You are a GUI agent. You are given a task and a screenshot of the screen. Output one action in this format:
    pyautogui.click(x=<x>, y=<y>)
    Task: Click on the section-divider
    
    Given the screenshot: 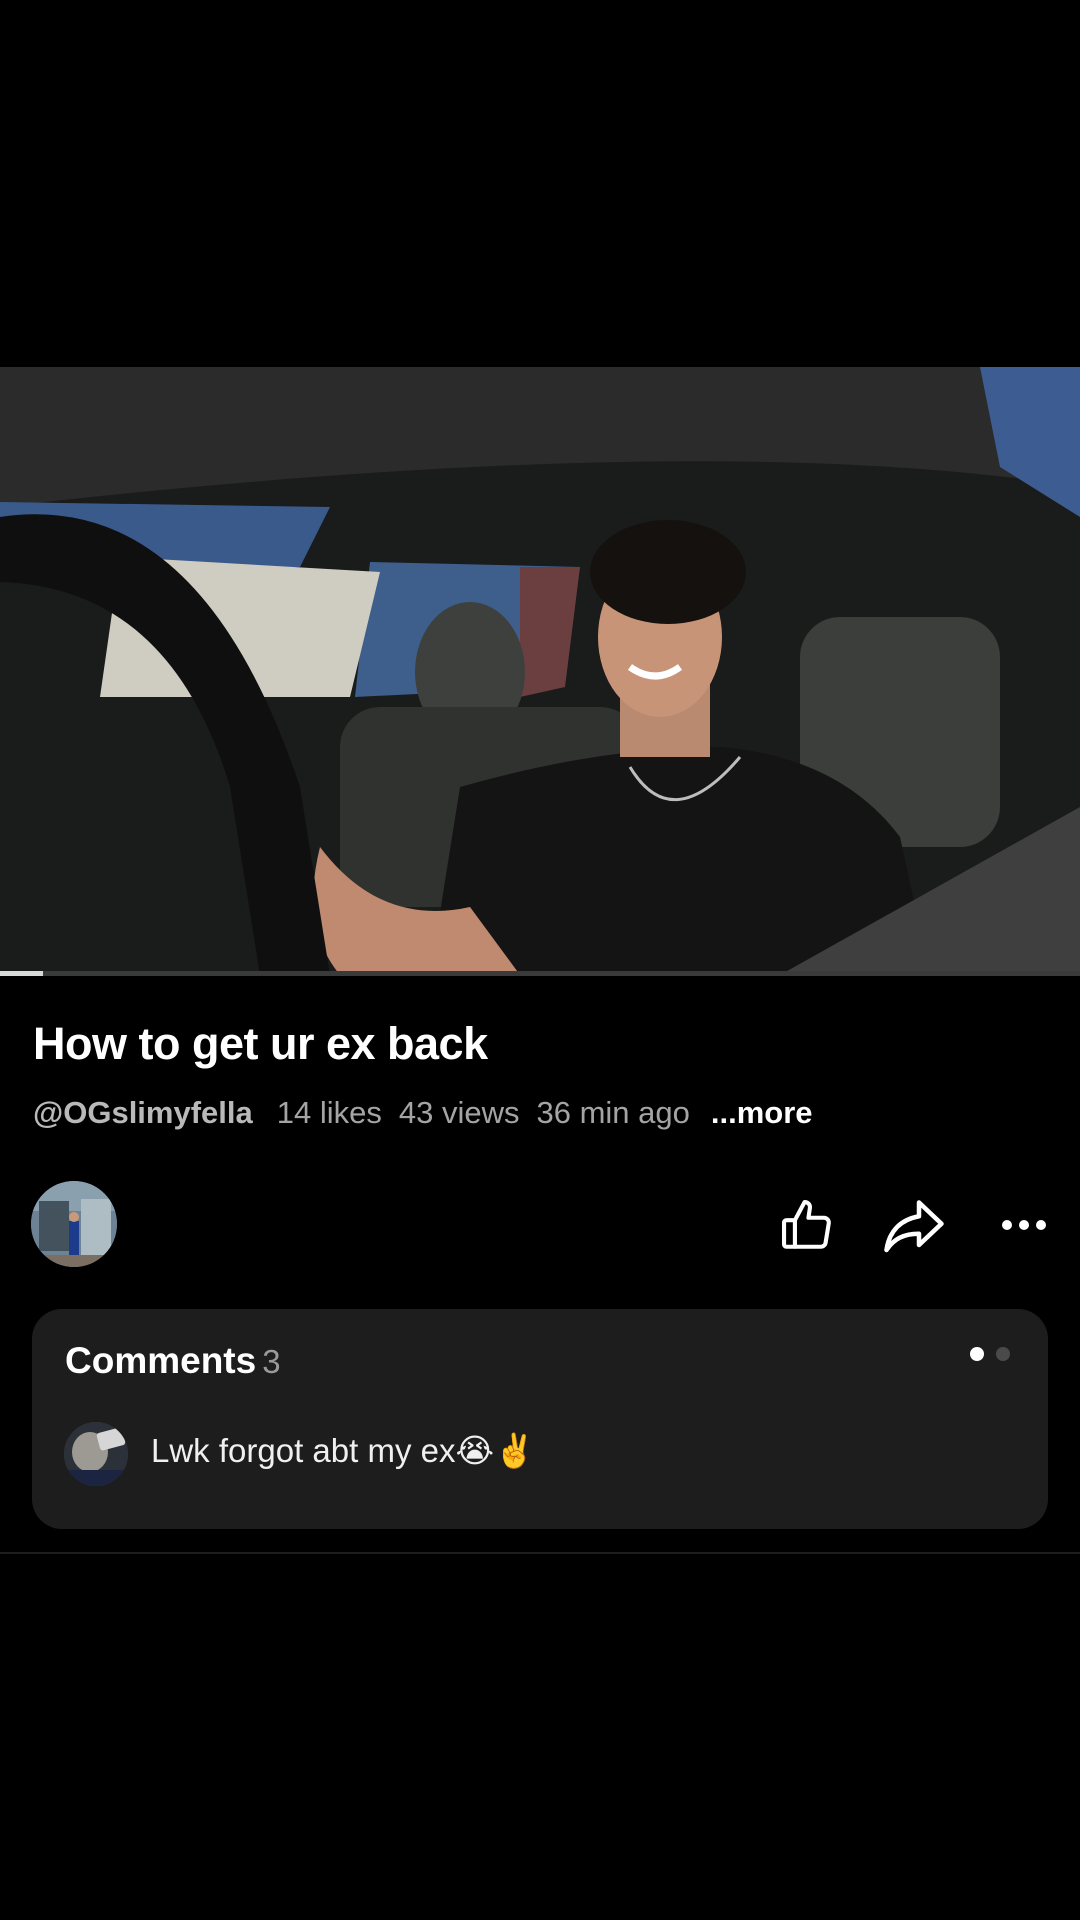 What is the action you would take?
    pyautogui.click(x=540, y=1553)
    